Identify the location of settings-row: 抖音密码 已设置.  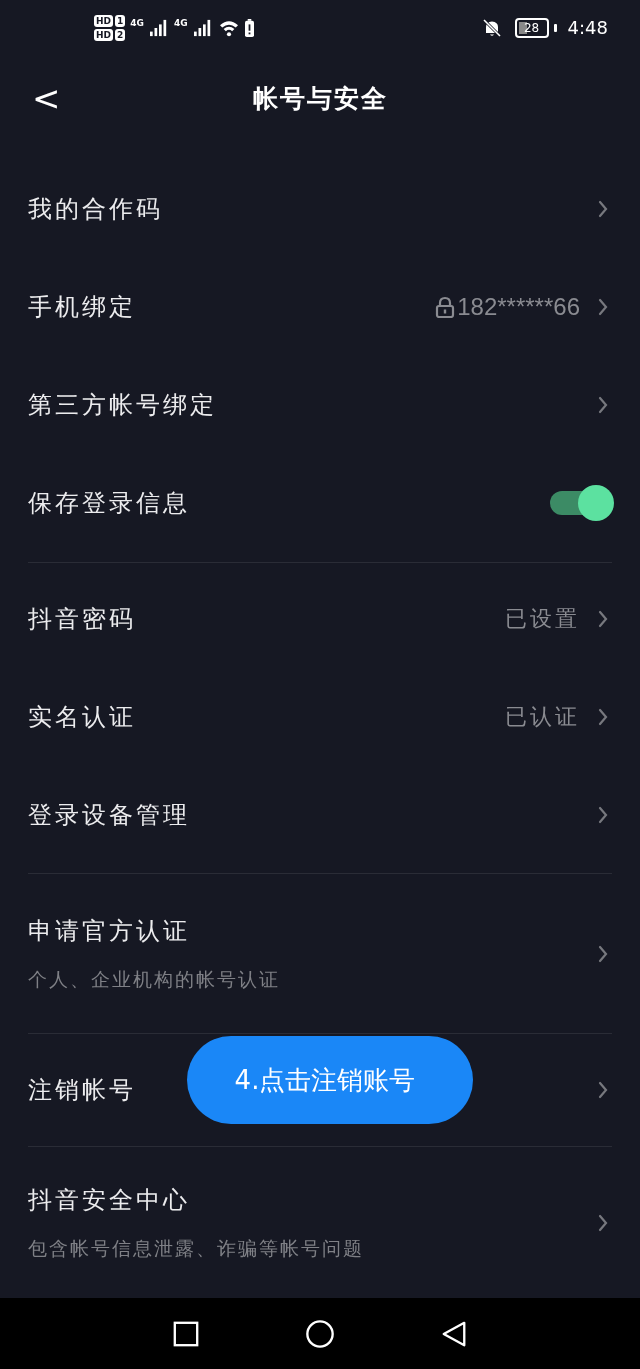
(320, 619).